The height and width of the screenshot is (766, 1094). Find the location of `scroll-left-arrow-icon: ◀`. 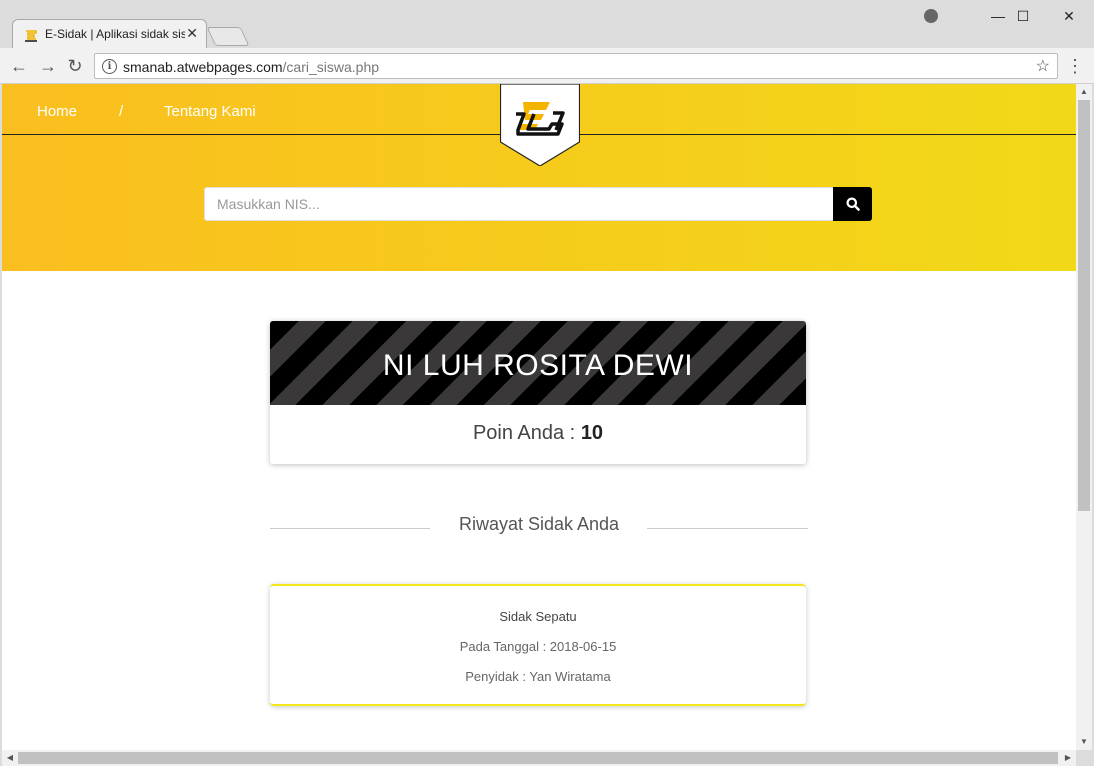

scroll-left-arrow-icon: ◀ is located at coordinates (10, 758).